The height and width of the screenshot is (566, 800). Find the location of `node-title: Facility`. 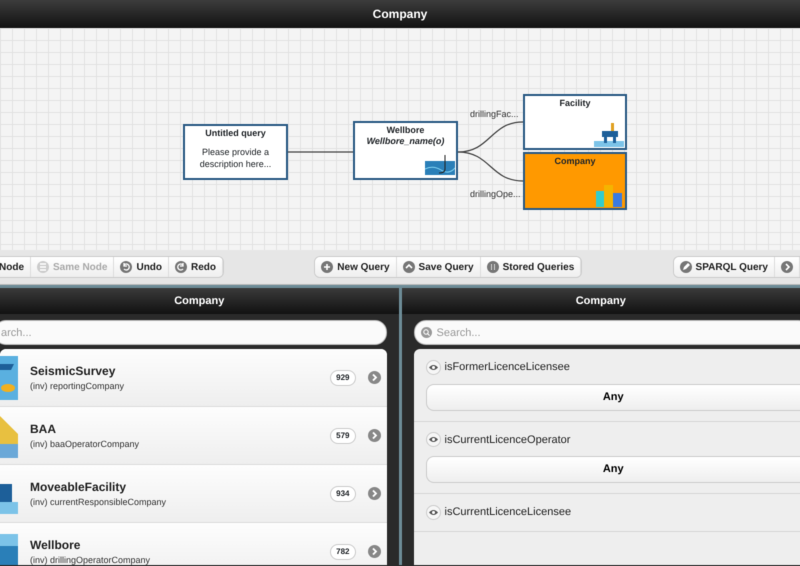

node-title: Facility is located at coordinates (575, 104).